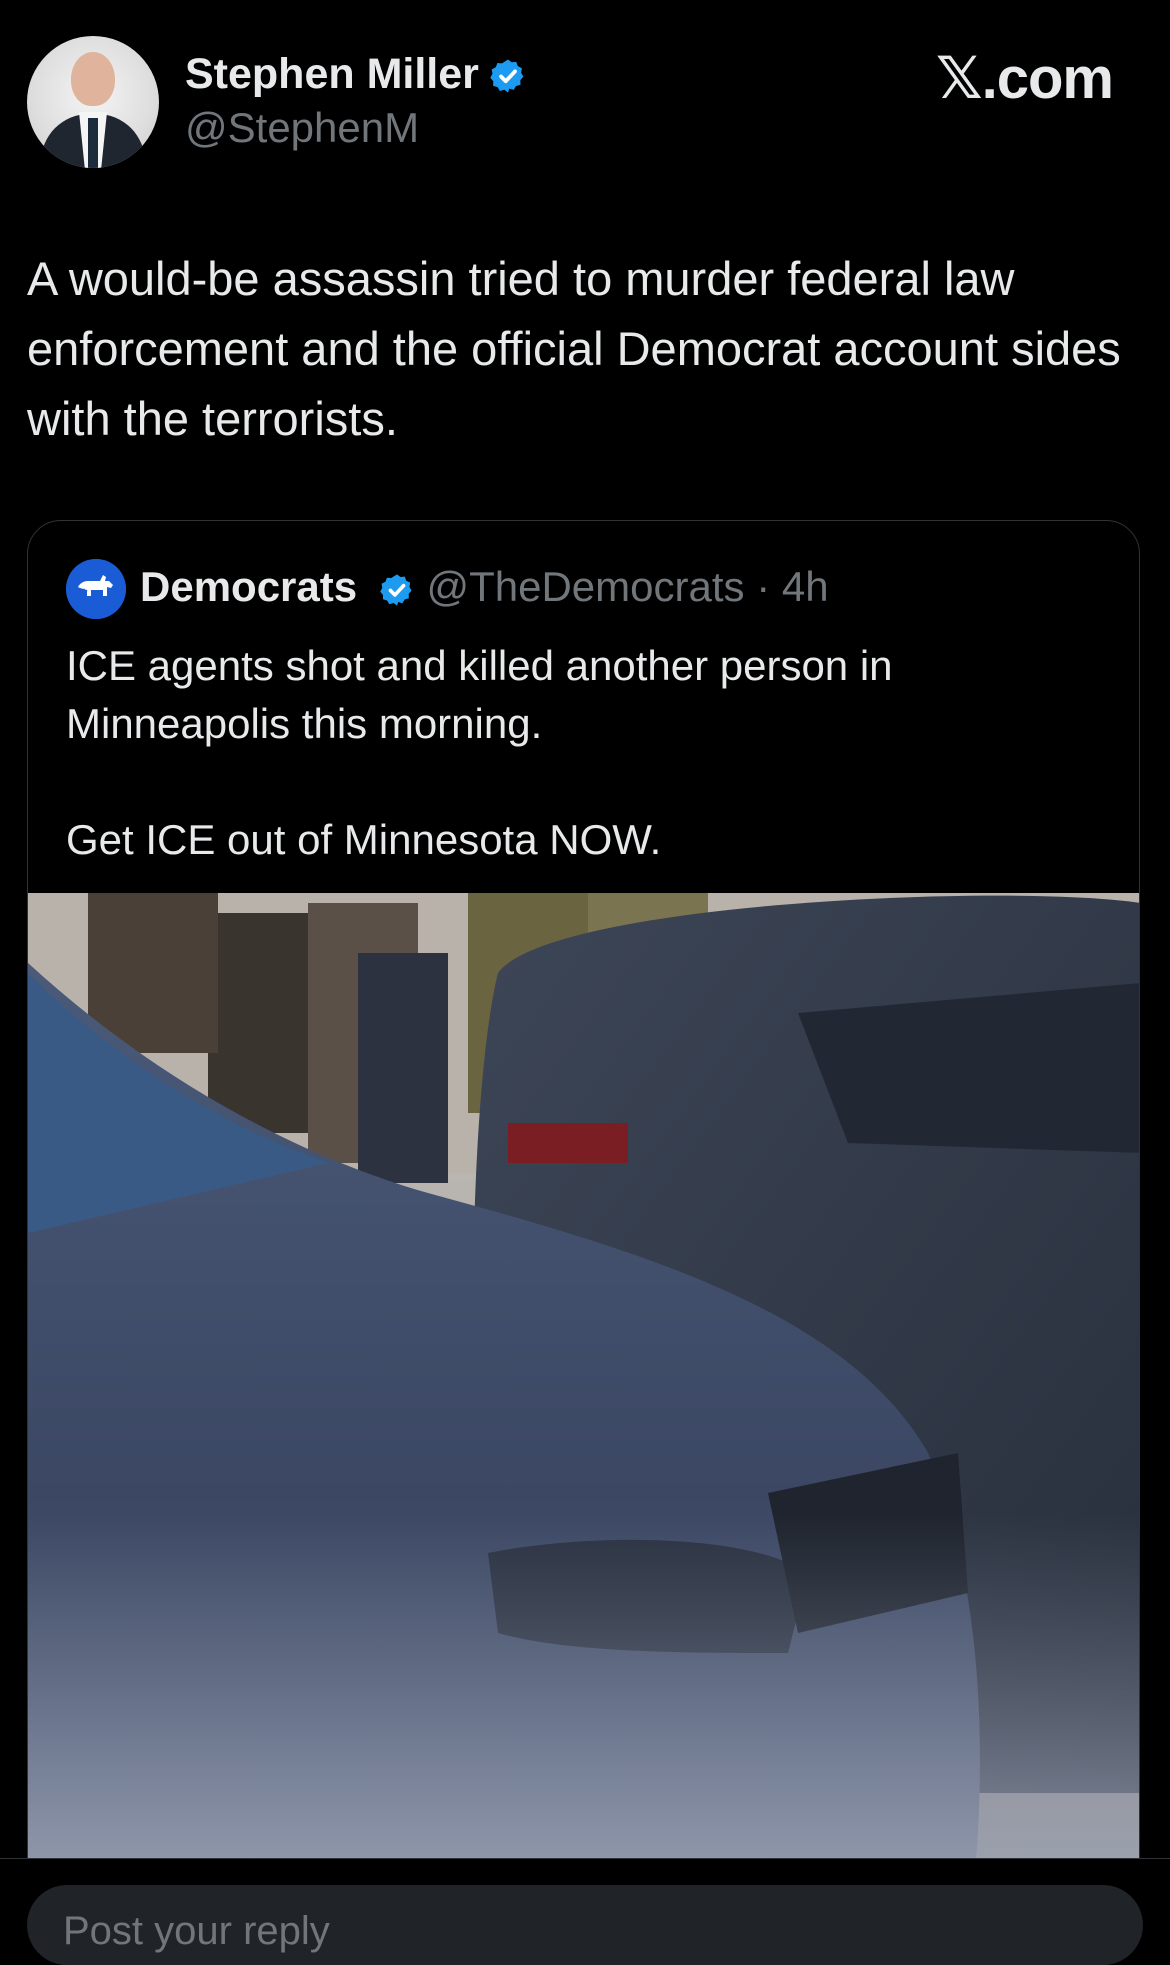  Describe the element at coordinates (397, 594) in the screenshot. I see `quoted-verified-badge-icon` at that location.